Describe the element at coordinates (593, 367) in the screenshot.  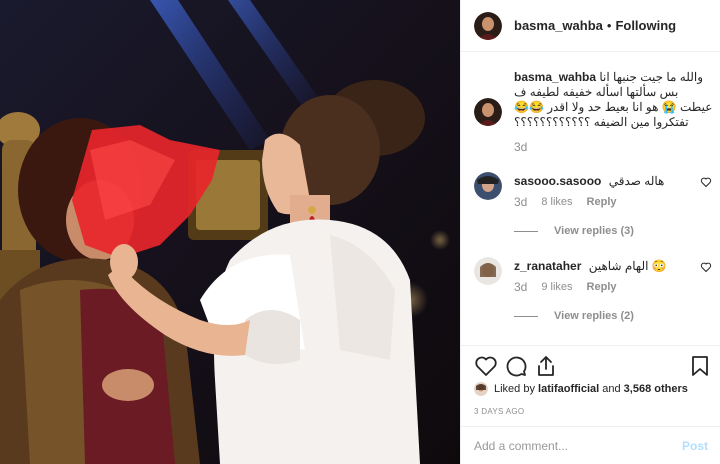
I see `action-icons` at that location.